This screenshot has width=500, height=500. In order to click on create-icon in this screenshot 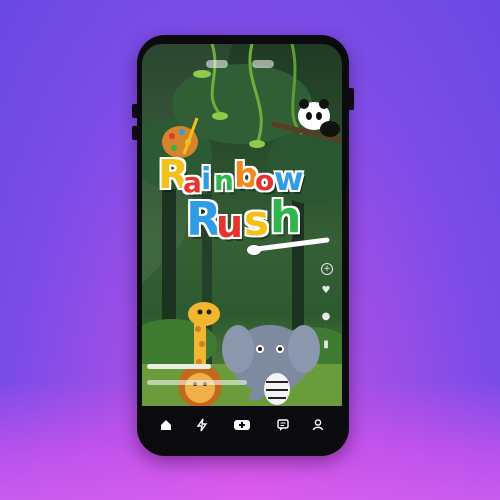, I will do `click(242, 425)`.